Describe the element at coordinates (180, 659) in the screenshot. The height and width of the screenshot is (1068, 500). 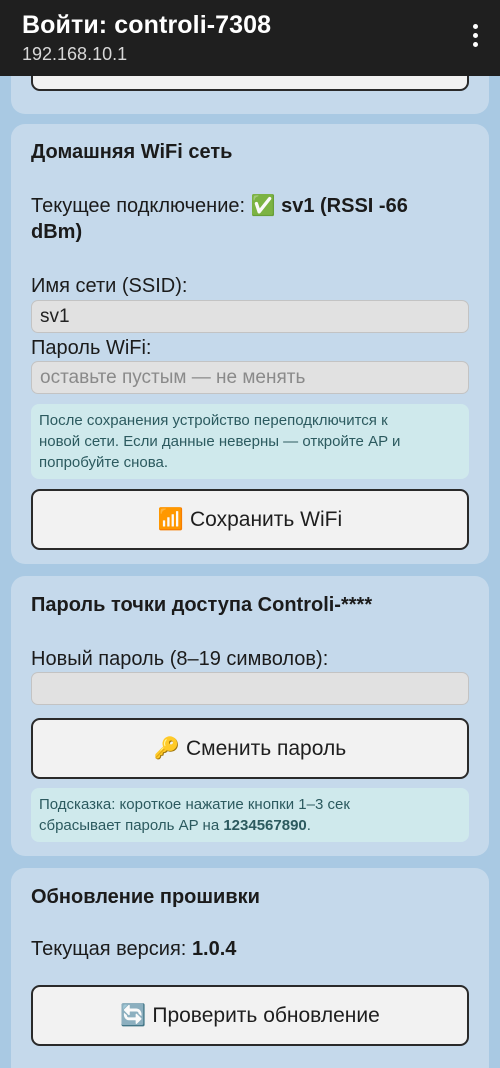
I see `new-password-label: Новый пароль (8–19 символов):` at that location.